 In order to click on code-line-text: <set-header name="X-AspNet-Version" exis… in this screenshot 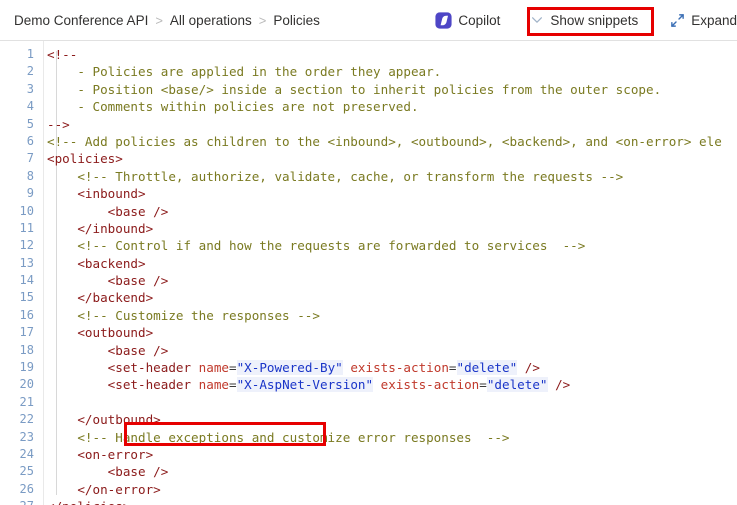, I will do `click(385, 384)`.